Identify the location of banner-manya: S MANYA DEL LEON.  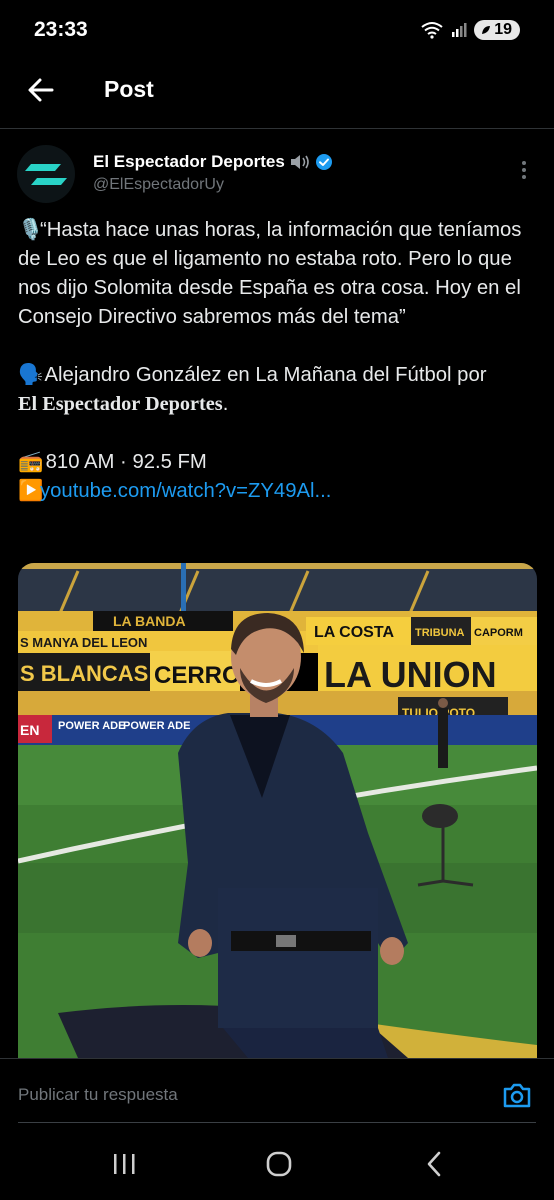
(83, 642).